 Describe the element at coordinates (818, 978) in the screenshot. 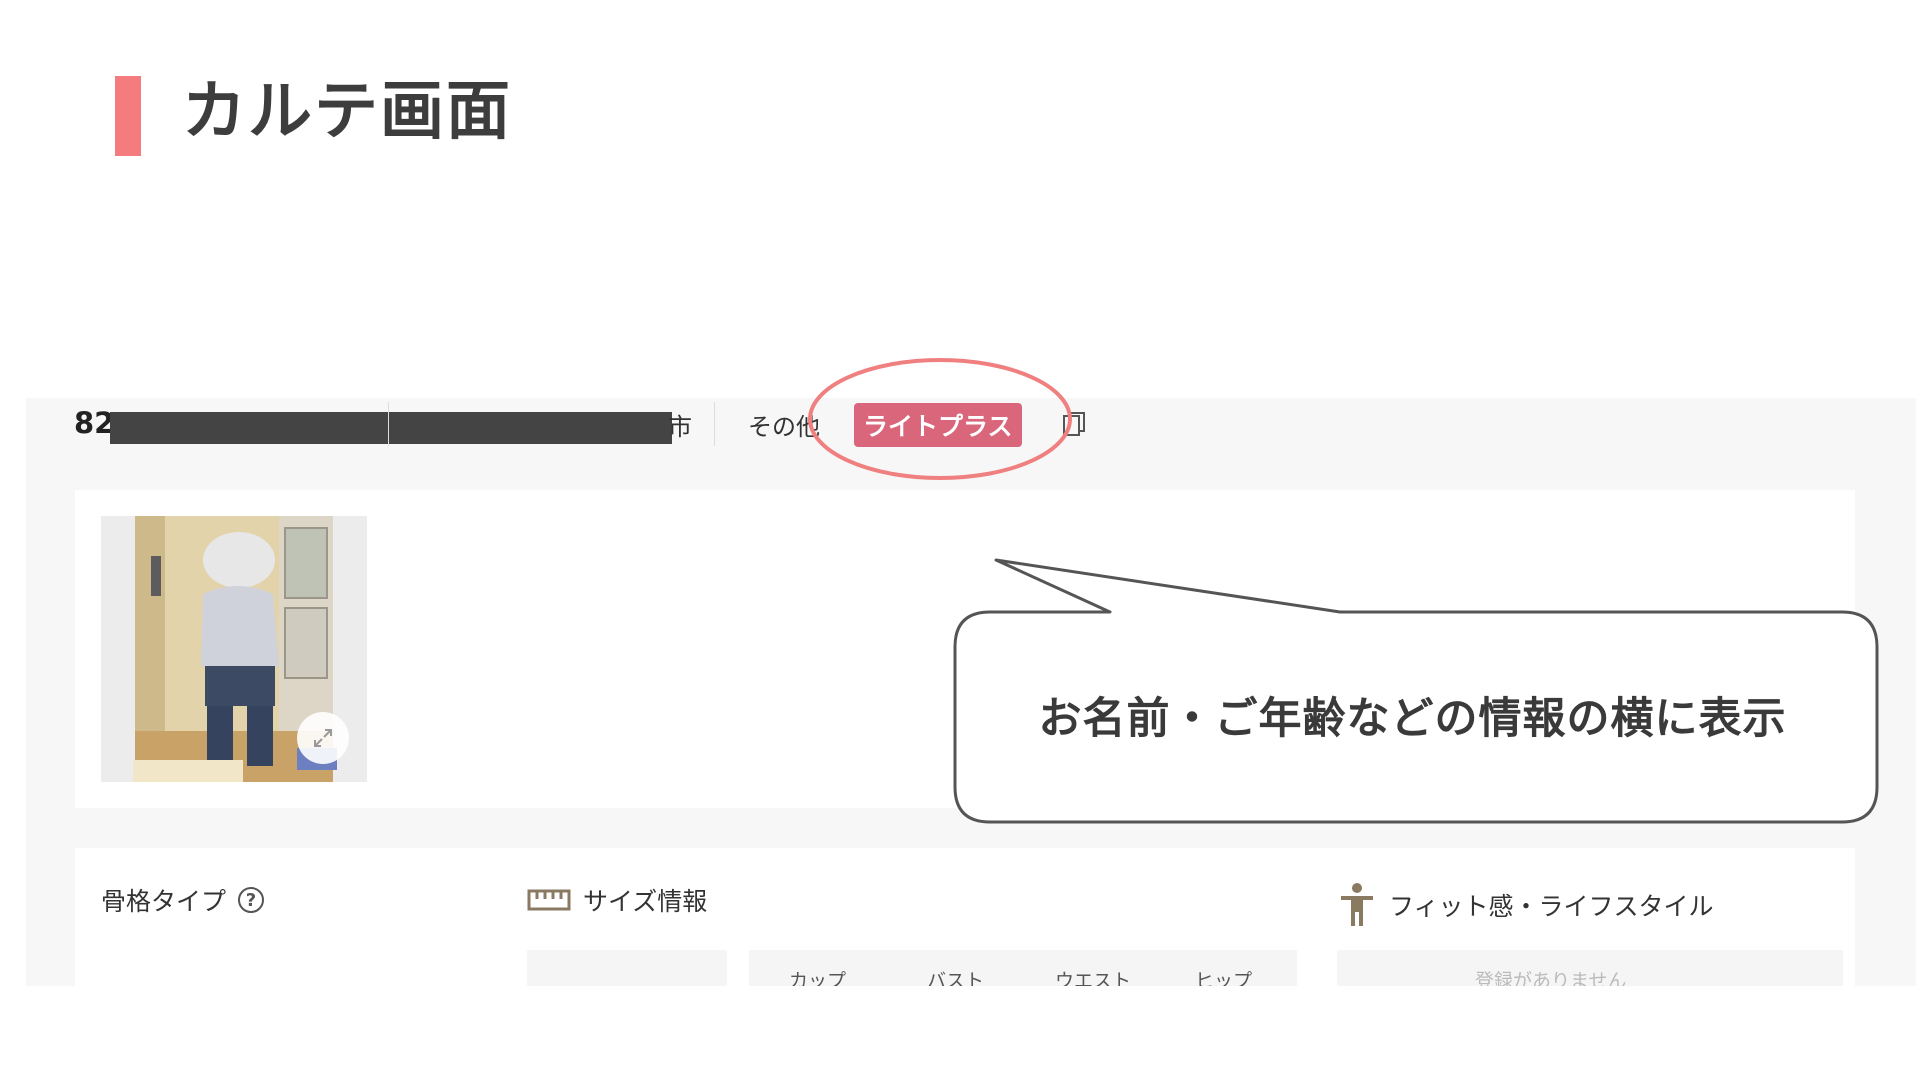

I see `size-column-cup: カップ` at that location.